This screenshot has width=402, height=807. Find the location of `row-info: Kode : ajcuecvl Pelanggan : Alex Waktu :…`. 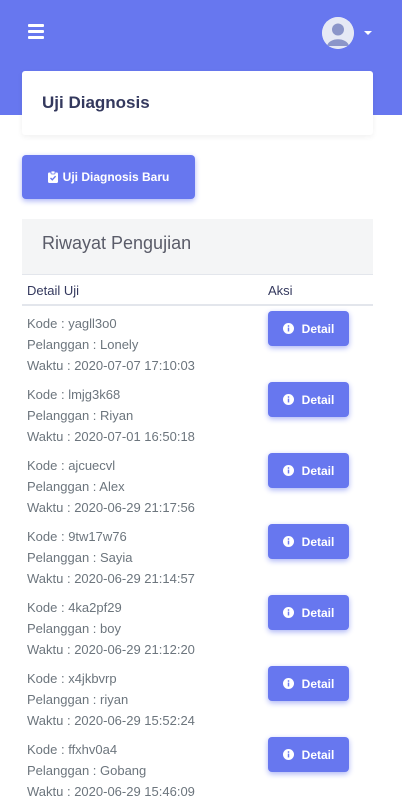

row-info: Kode : ajcuecvl Pelanggan : Alex Waktu :… is located at coordinates (111, 486).